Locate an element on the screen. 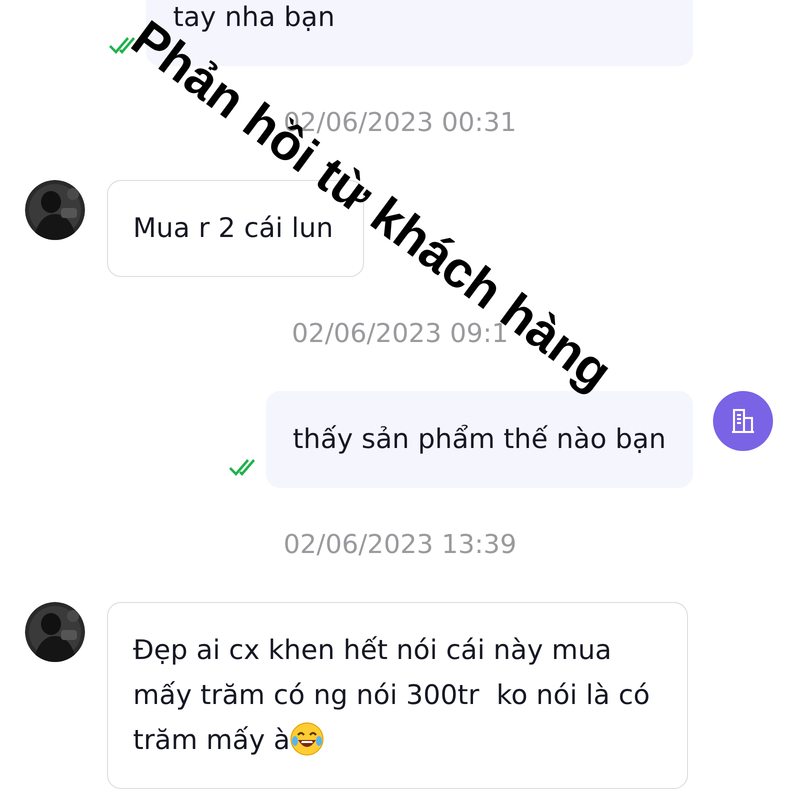 The height and width of the screenshot is (800, 800). message-text: Đẹp ai cx khen hết nói cái này mua mấy trăm có ng nói 300tr ko nói là có trăm mấy à is located at coordinates (392, 695).